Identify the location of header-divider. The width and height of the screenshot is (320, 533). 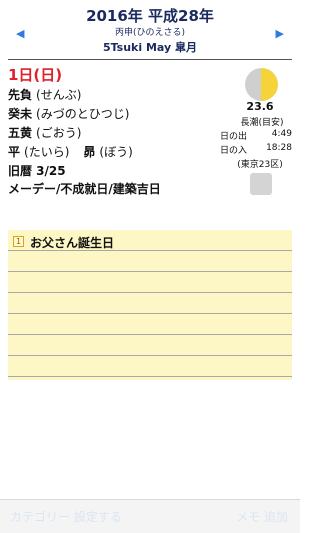
(150, 59).